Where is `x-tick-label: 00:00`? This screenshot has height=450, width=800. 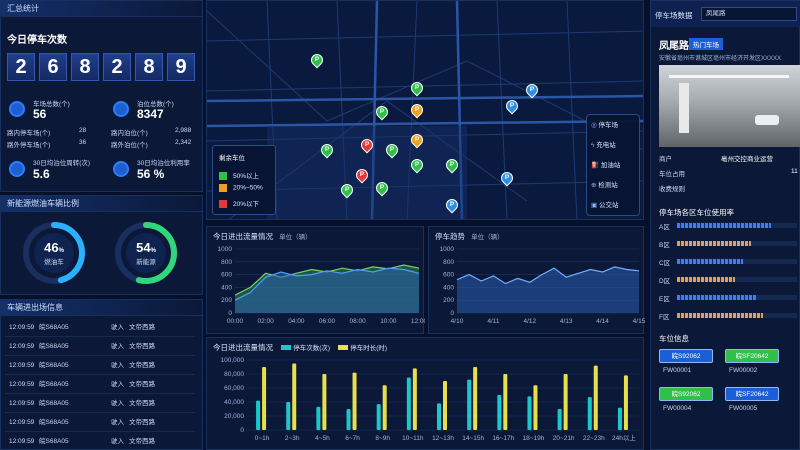 x-tick-label: 00:00 is located at coordinates (235, 321).